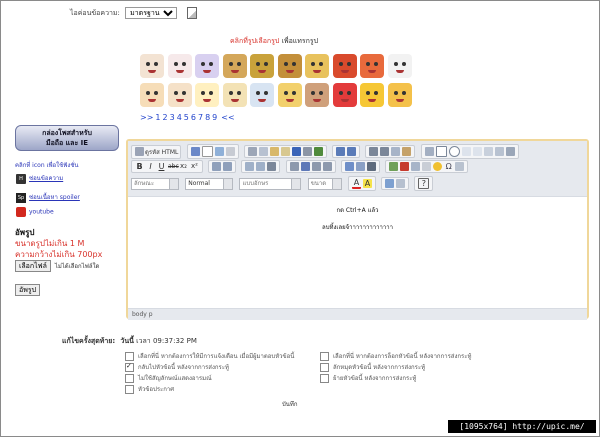  Describe the element at coordinates (396, 151) in the screenshot. I see `select-all-icon` at that location.